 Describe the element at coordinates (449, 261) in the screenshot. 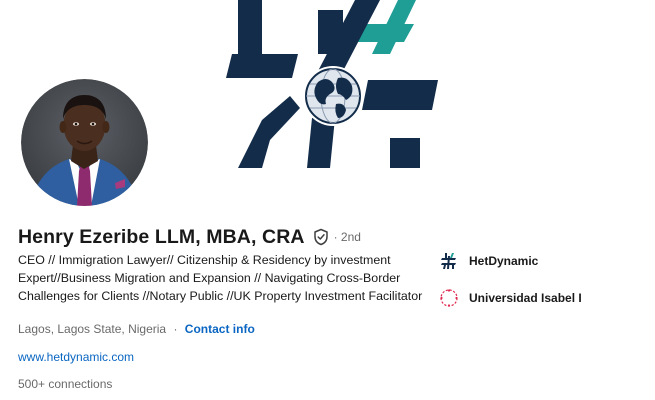

I see `hetdynamic-logo-icon` at that location.